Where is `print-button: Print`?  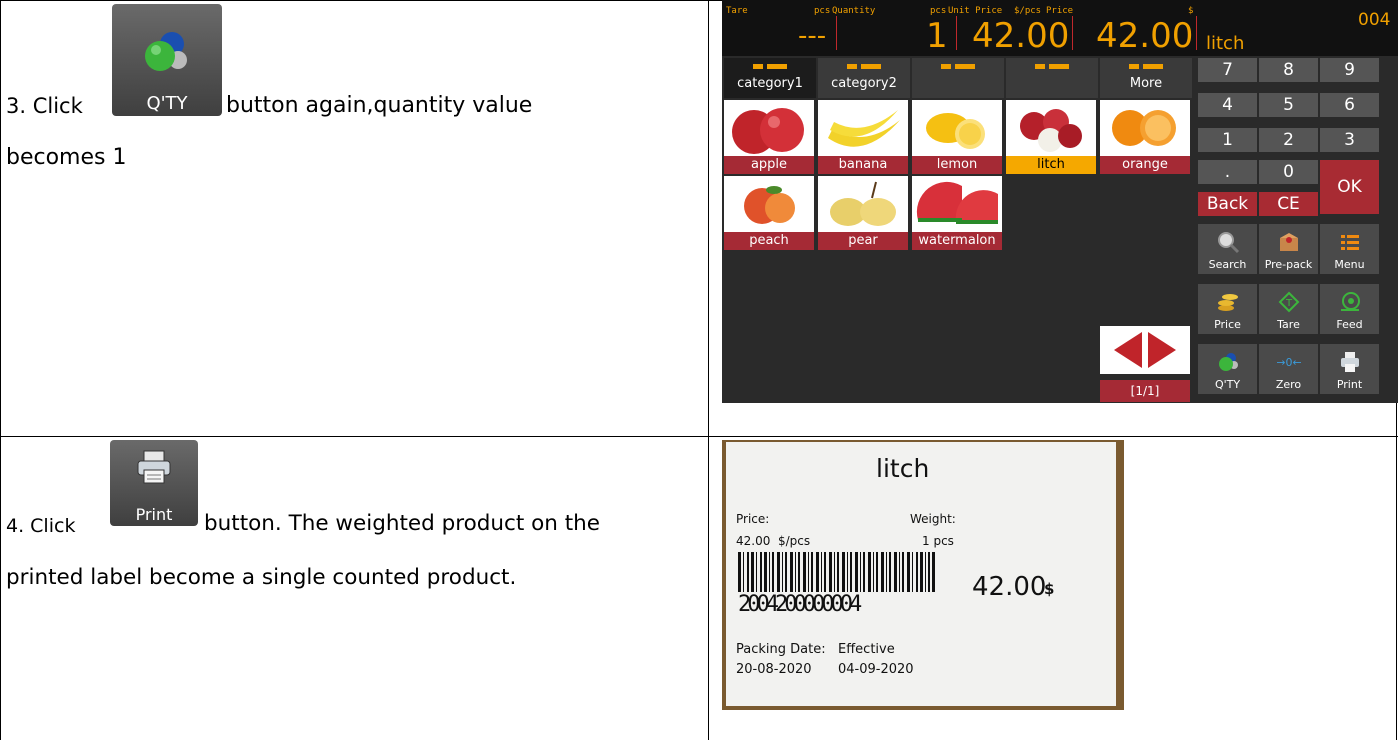 print-button: Print is located at coordinates (1349, 369).